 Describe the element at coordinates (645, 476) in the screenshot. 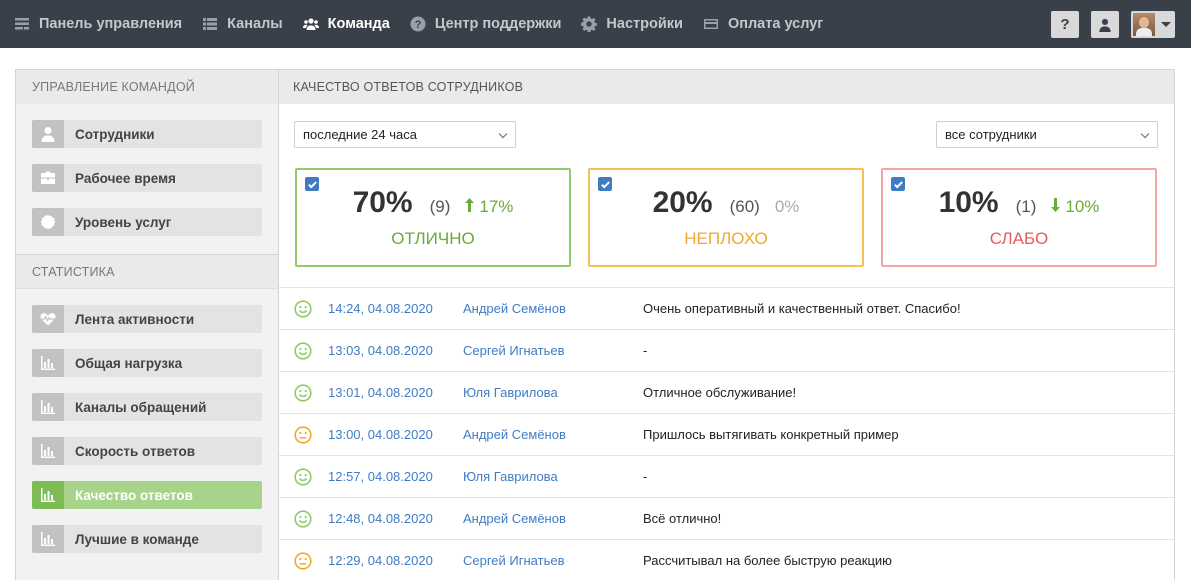

I see `feedback-message: -` at that location.